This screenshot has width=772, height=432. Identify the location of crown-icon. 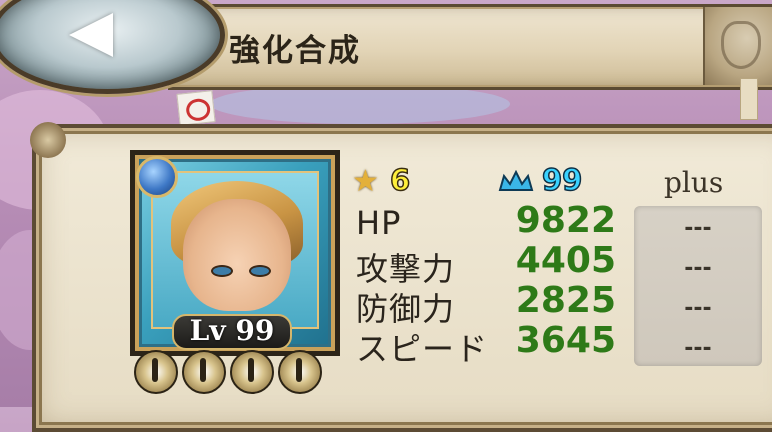
(516, 180).